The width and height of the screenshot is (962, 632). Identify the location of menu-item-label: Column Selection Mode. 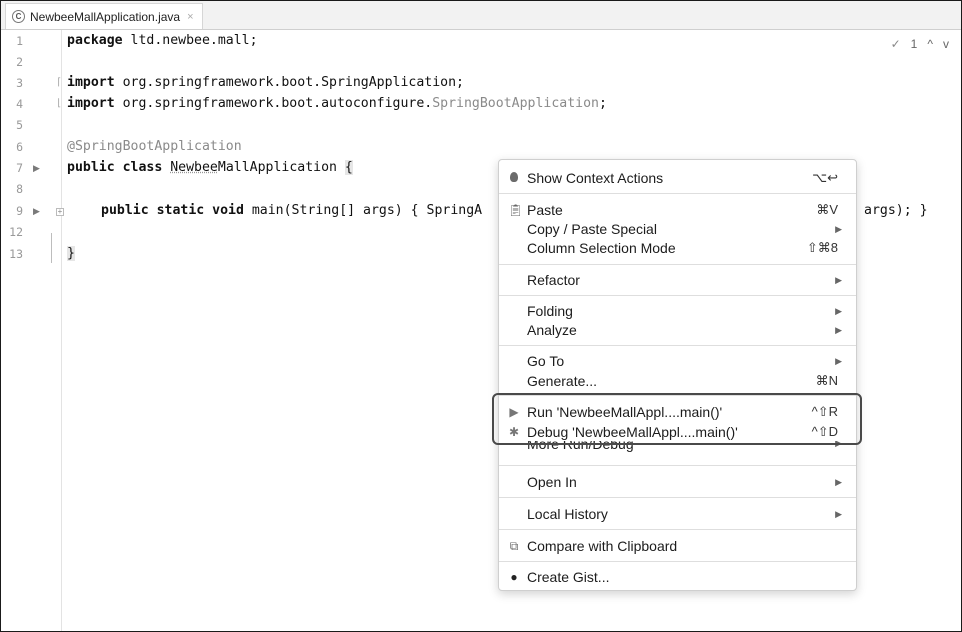
(601, 248).